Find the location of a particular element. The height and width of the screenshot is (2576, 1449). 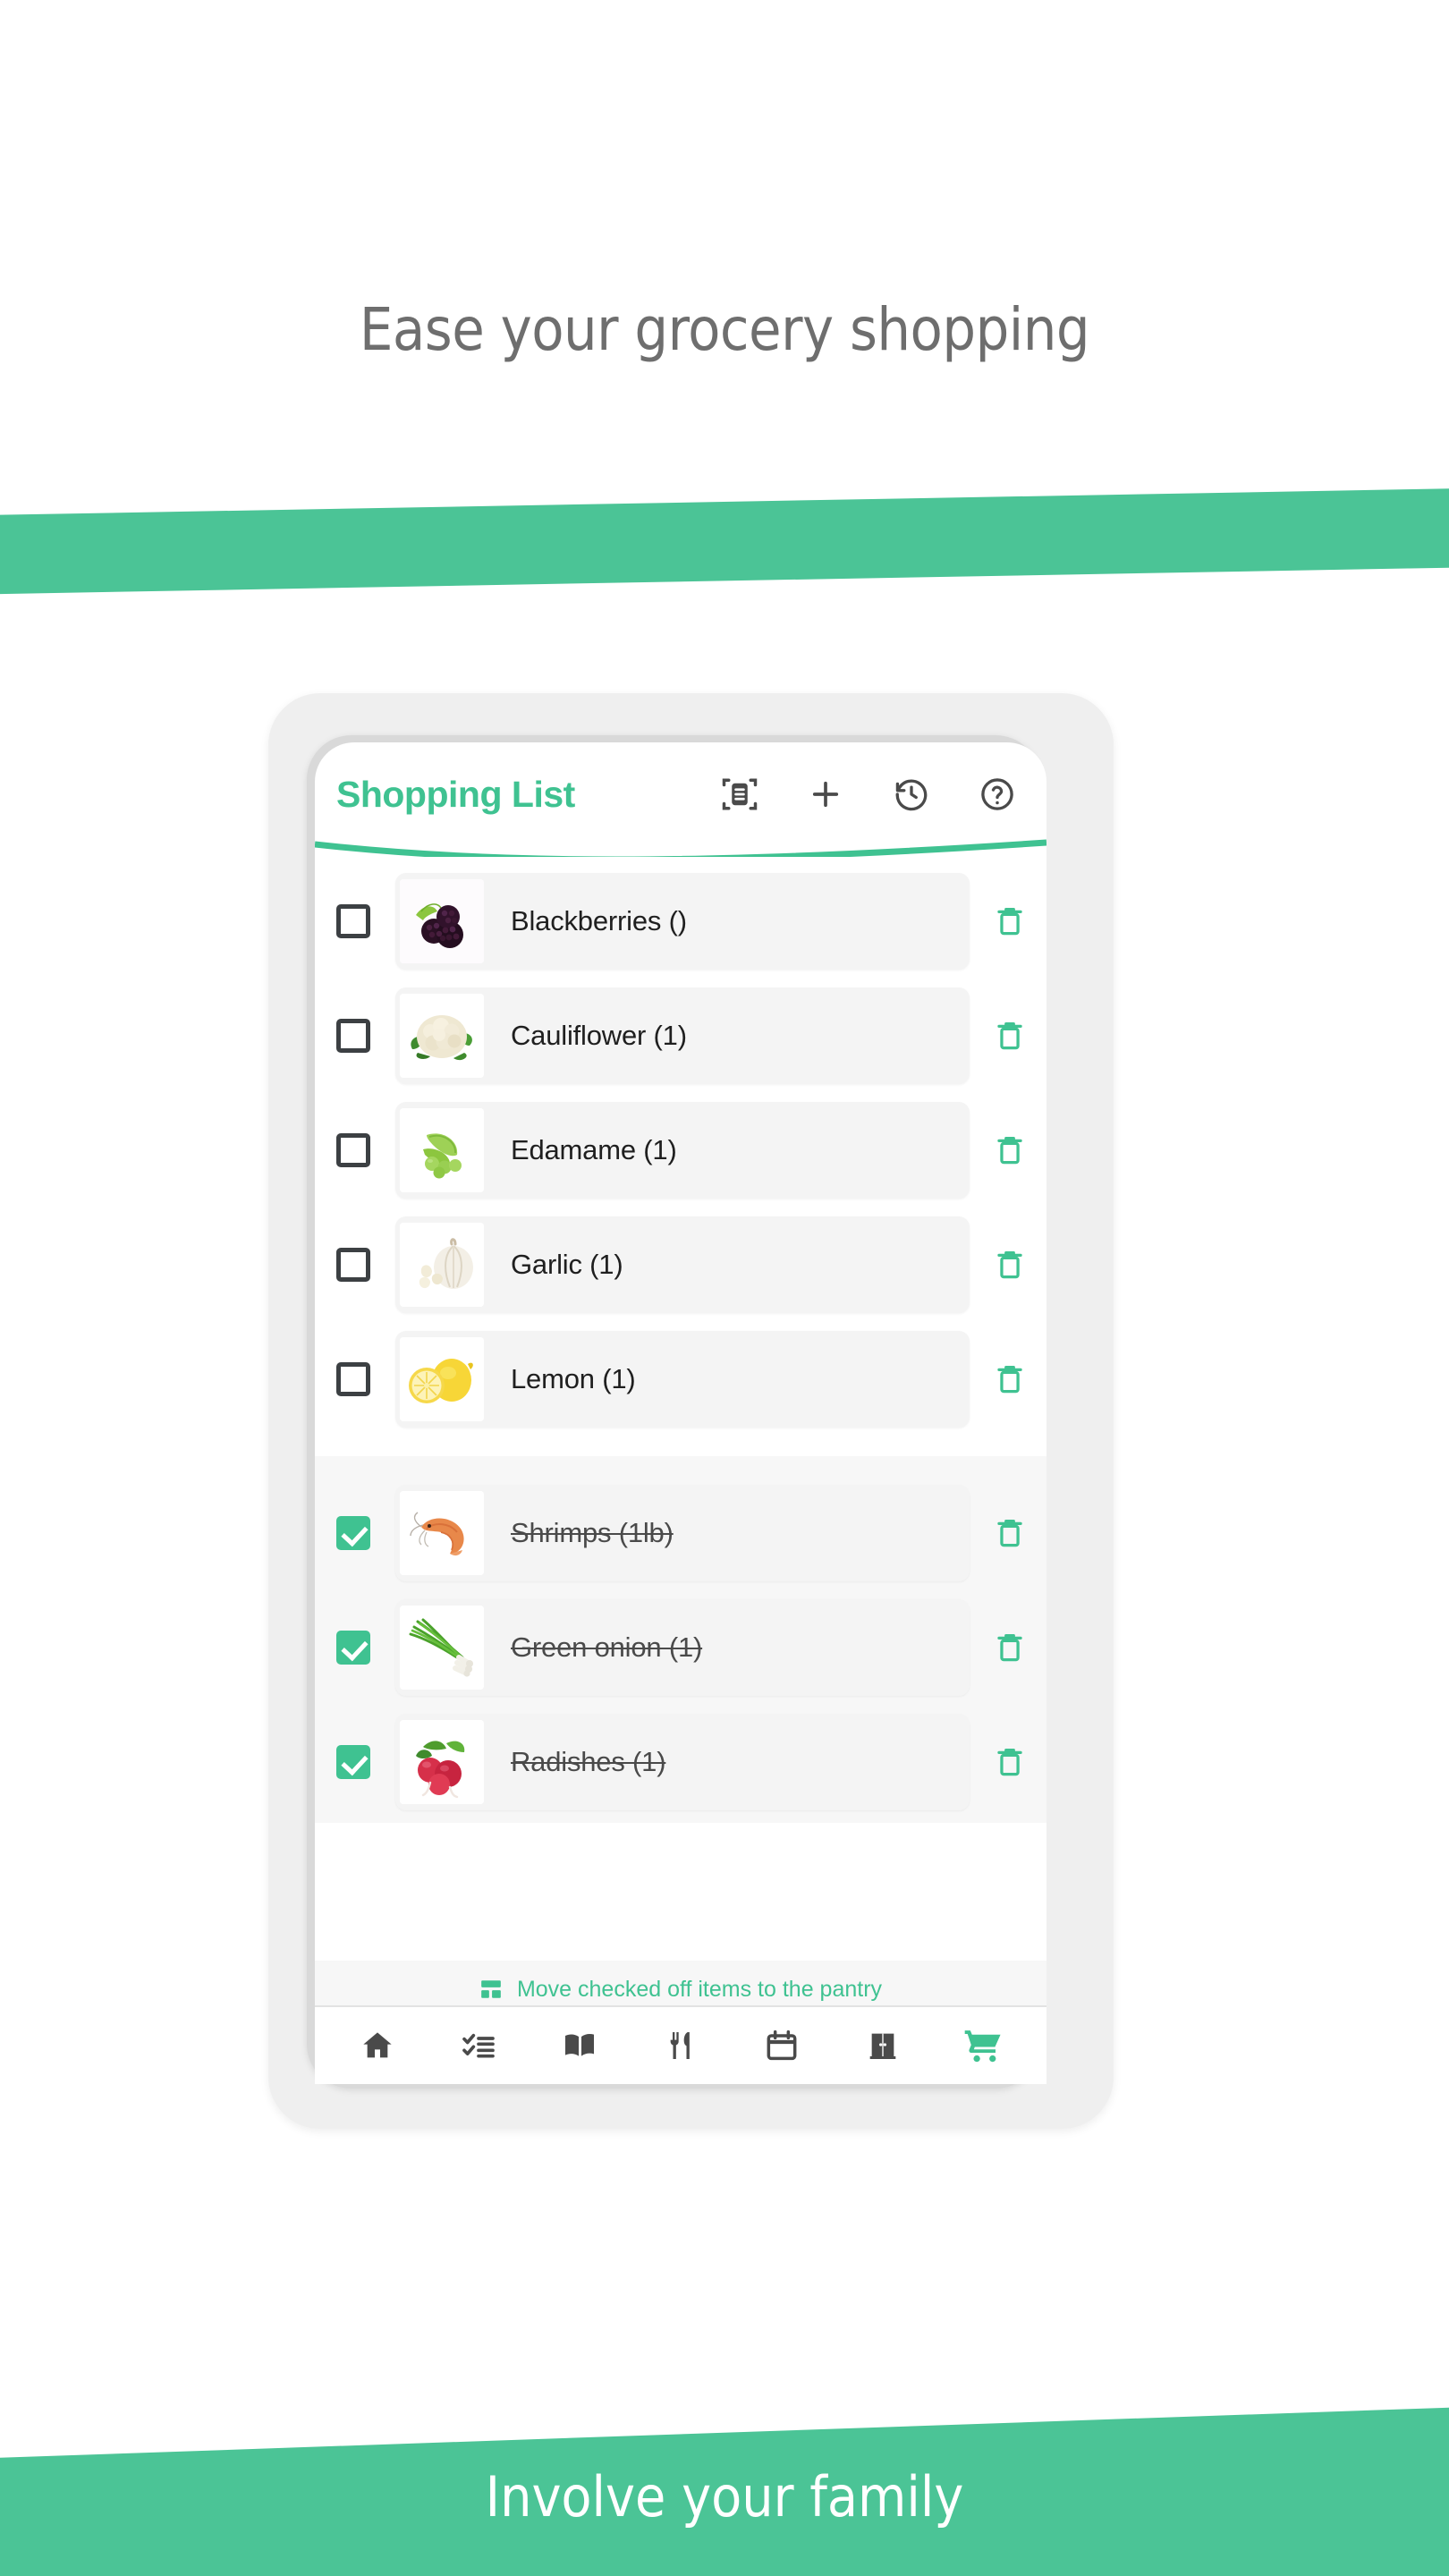

list-item: Lemon (1) is located at coordinates (680, 1379).